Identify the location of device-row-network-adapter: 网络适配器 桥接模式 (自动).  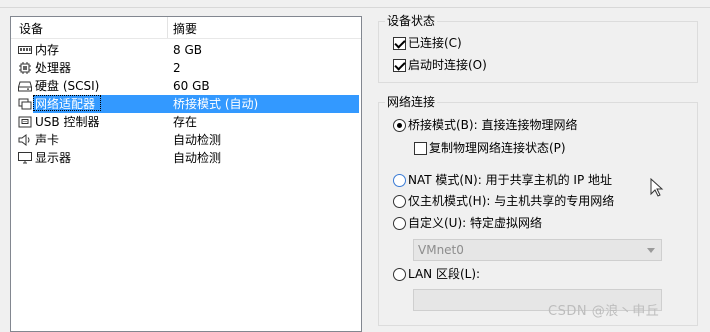
(186, 104).